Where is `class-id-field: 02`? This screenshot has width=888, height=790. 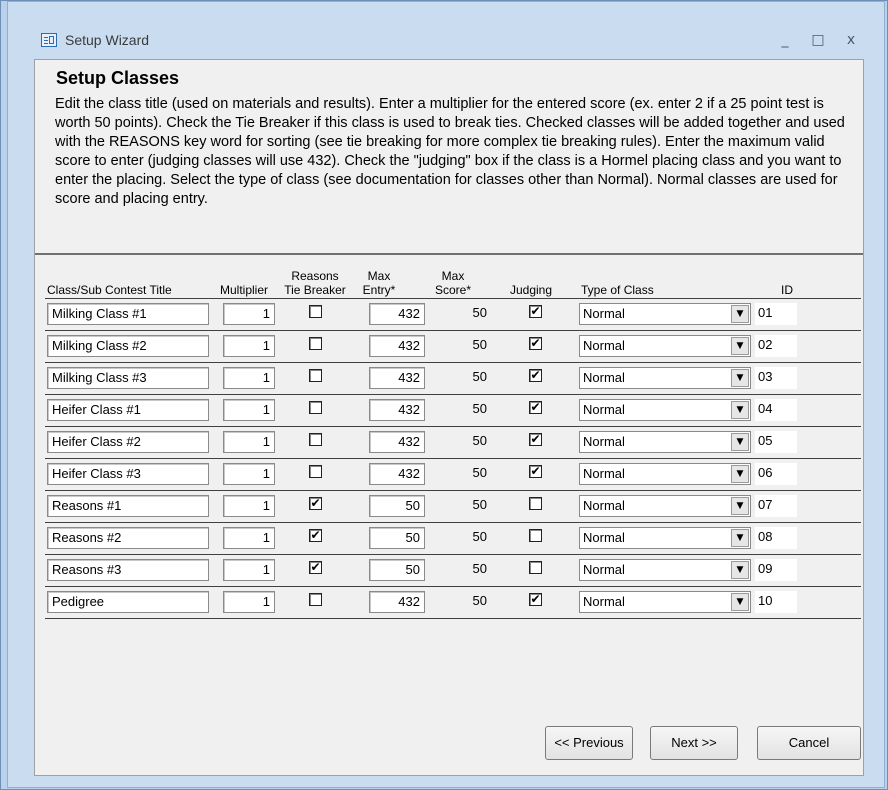 class-id-field: 02 is located at coordinates (776, 346).